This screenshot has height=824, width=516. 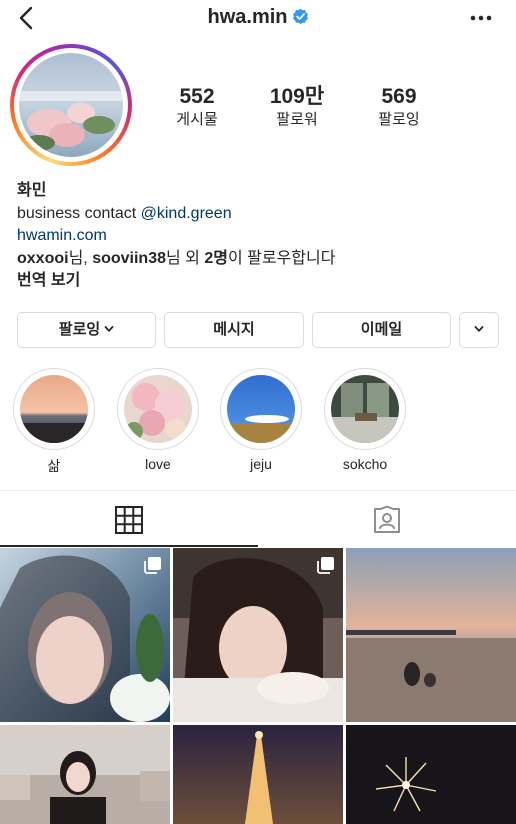 I want to click on following-count: 569, so click(x=399, y=96).